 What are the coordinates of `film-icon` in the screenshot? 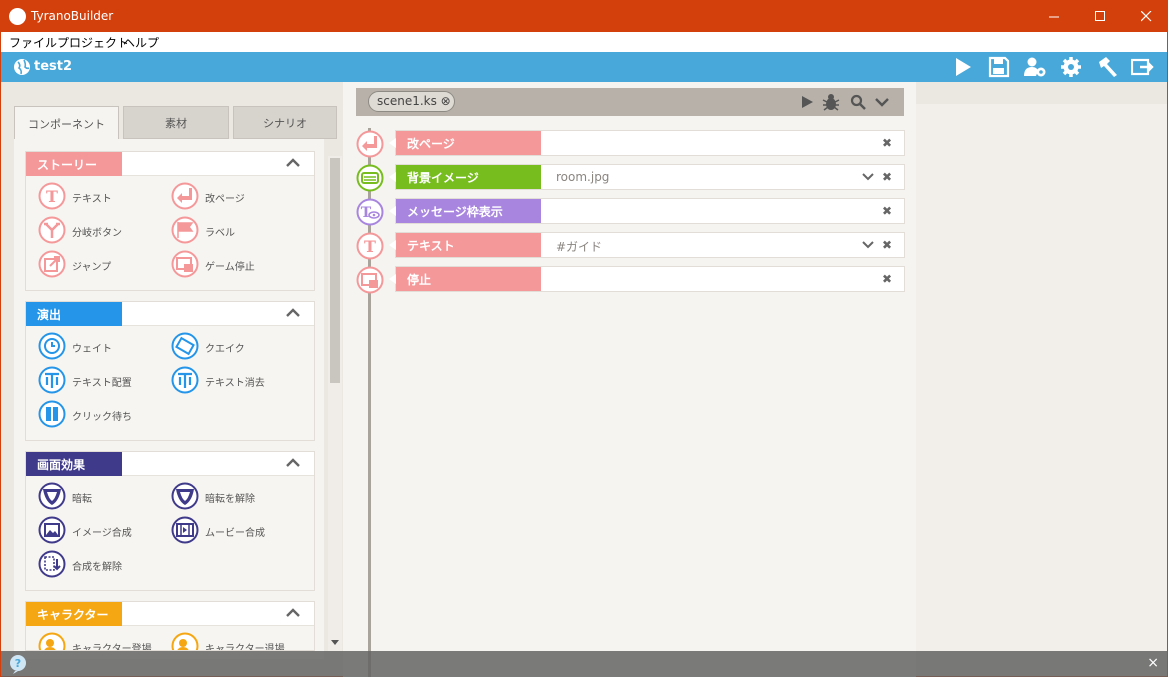 It's located at (185, 530).